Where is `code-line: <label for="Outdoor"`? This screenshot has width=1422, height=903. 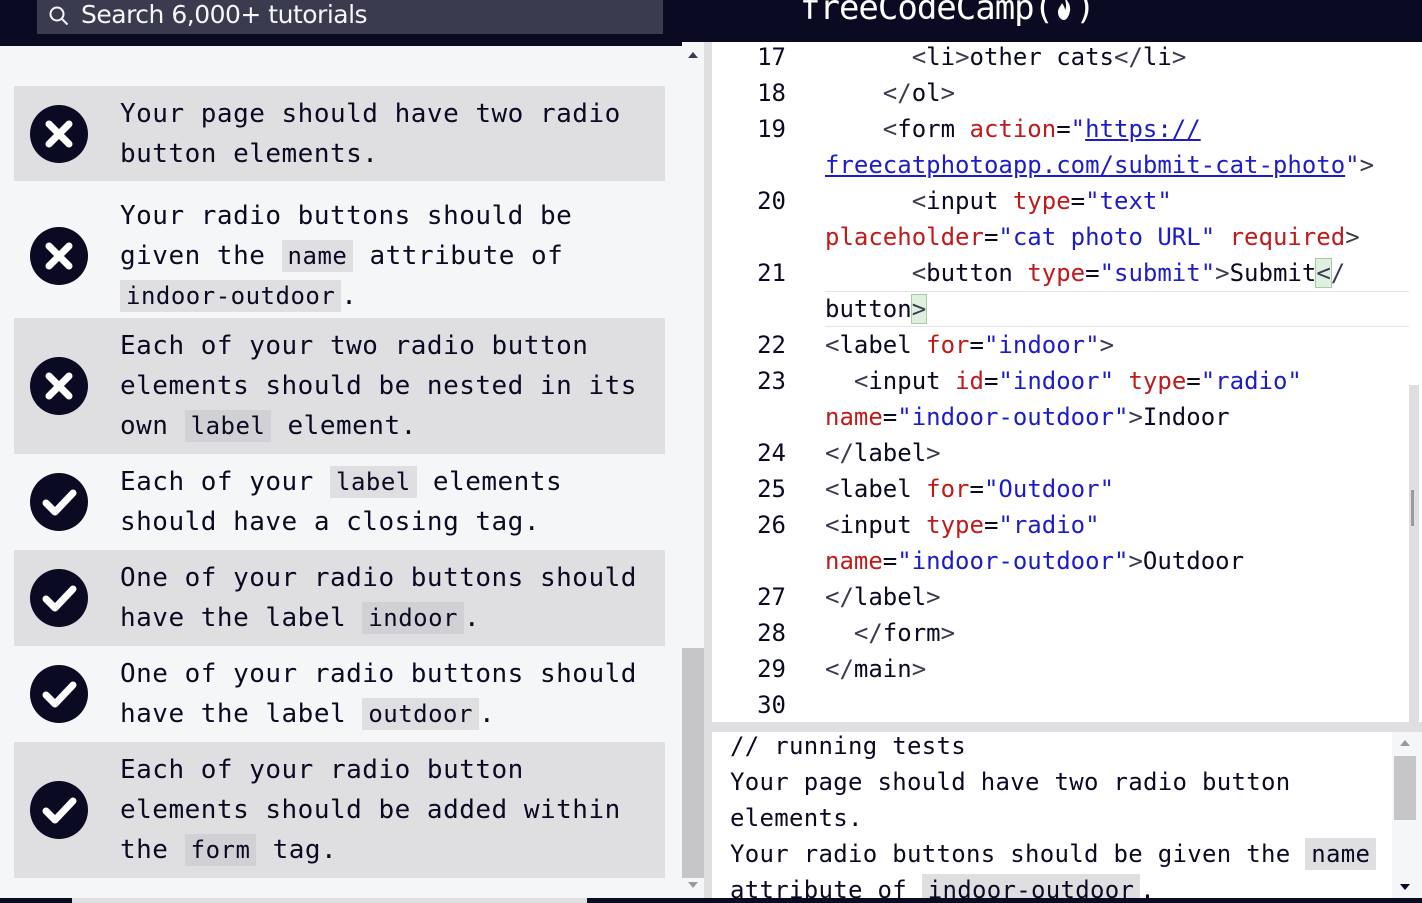 code-line: <label for="Outdoor" is located at coordinates (969, 489).